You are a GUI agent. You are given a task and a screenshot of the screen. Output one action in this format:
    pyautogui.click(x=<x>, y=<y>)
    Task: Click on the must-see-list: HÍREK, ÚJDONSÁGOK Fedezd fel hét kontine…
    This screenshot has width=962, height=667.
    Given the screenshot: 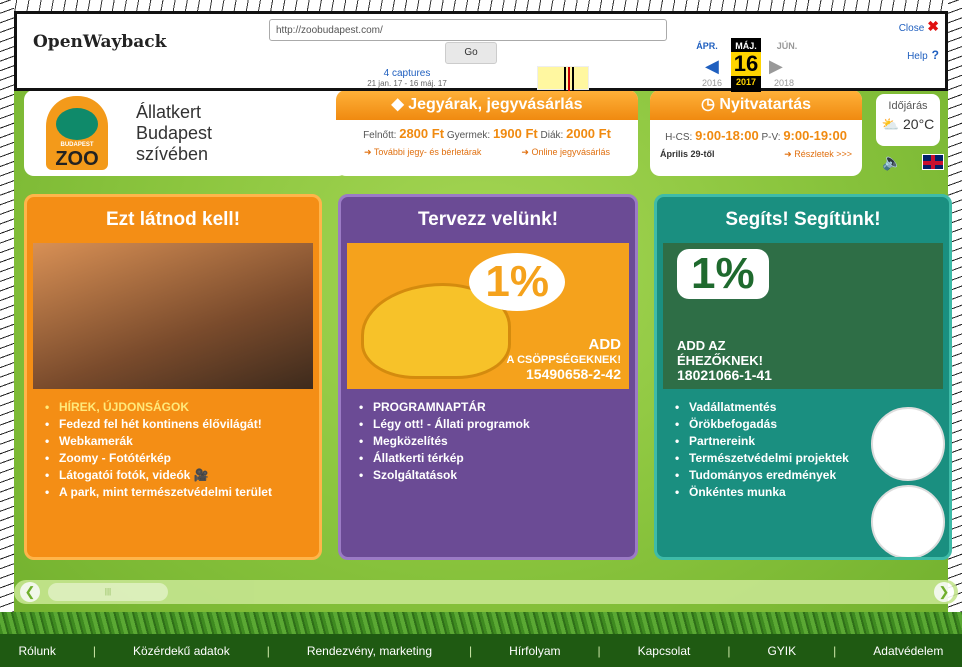 What is the action you would take?
    pyautogui.click(x=173, y=445)
    